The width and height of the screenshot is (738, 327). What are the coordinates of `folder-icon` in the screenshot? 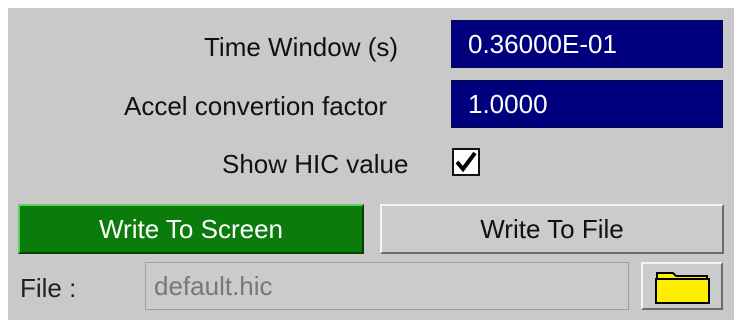 It's located at (682, 288).